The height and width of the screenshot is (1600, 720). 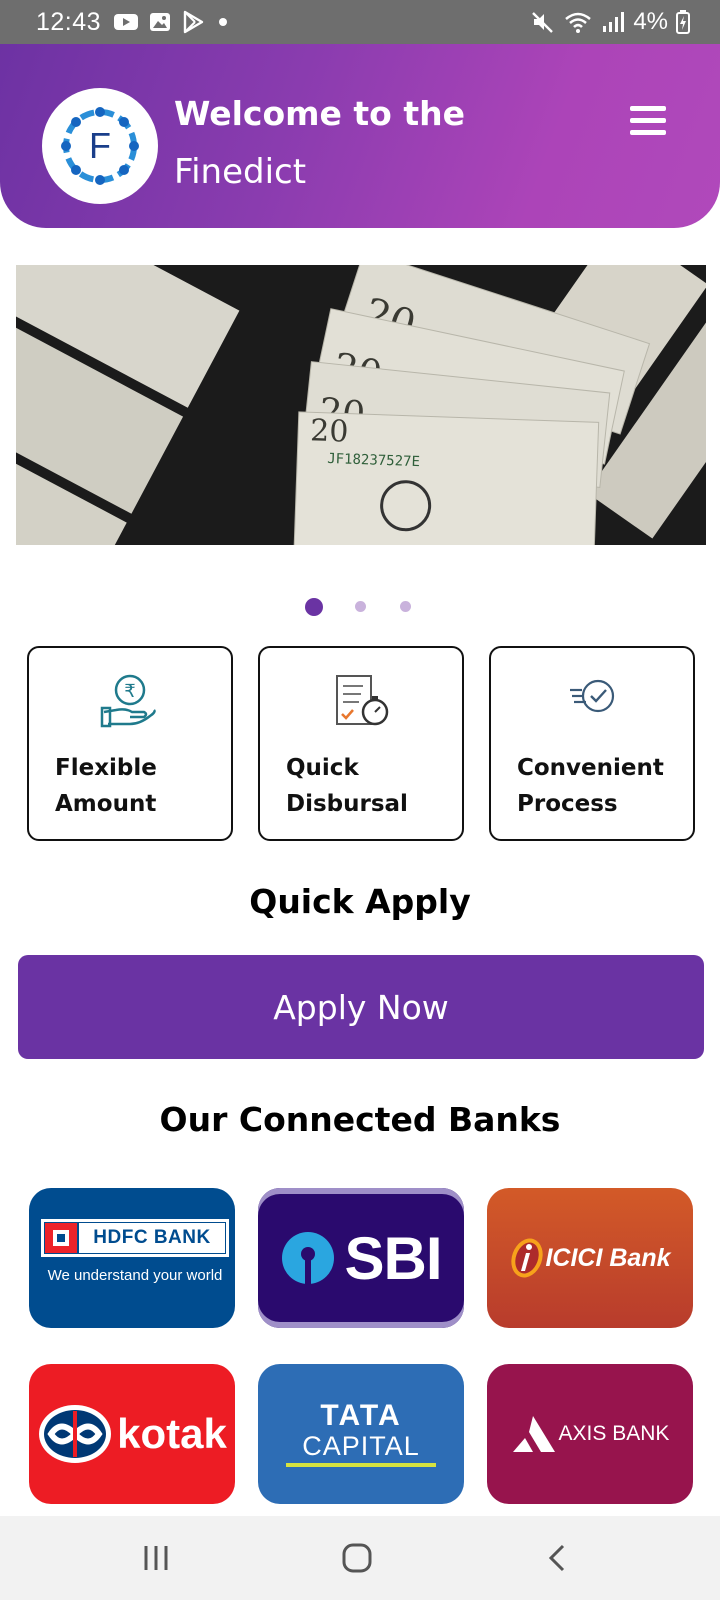 What do you see at coordinates (135, 1275) in the screenshot?
I see `hdfc-tagline: We understand your world` at bounding box center [135, 1275].